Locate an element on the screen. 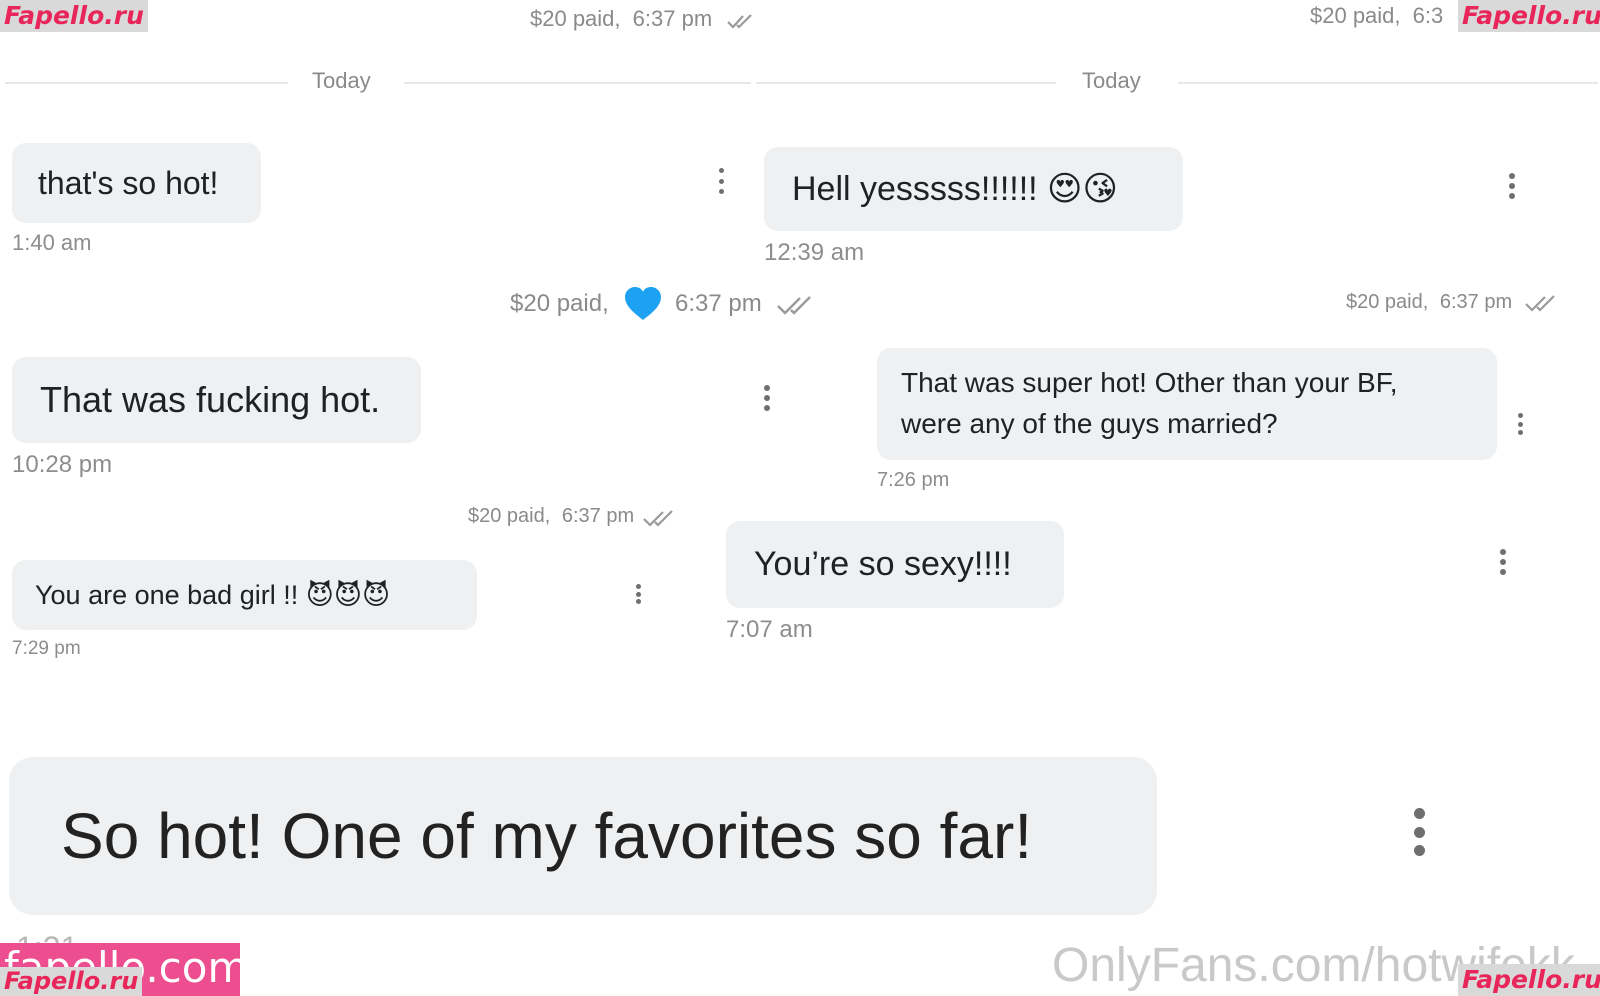 This screenshot has width=1600, height=996. paid-status-low-left: $20 paid, 6:37 pm is located at coordinates (551, 516).